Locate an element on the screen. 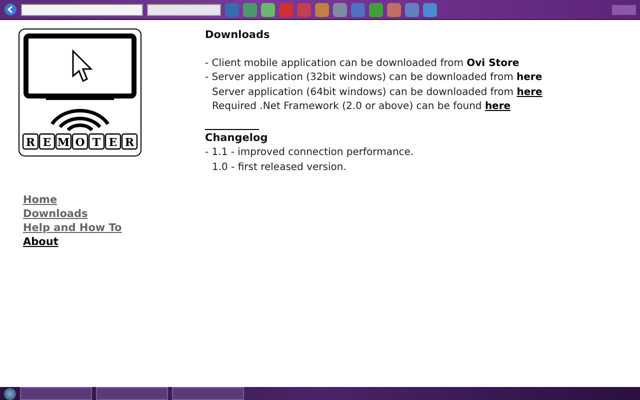 The width and height of the screenshot is (640, 400). download-text: Server application (64bit windows) can be downloaded from is located at coordinates (363, 92).